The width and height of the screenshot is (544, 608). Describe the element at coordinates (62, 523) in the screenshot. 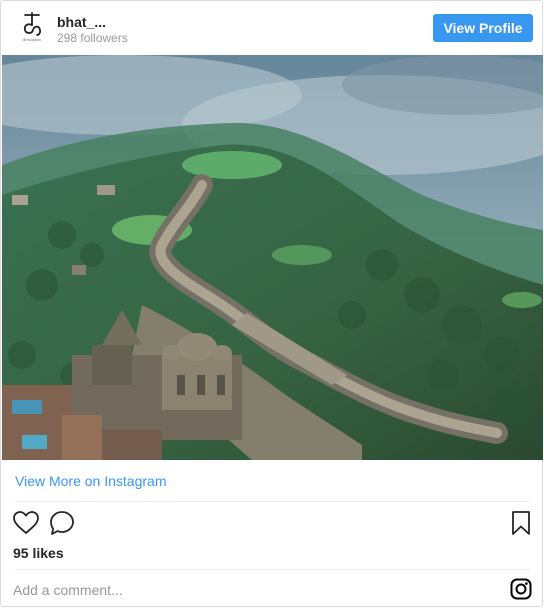

I see `comment-icon` at that location.